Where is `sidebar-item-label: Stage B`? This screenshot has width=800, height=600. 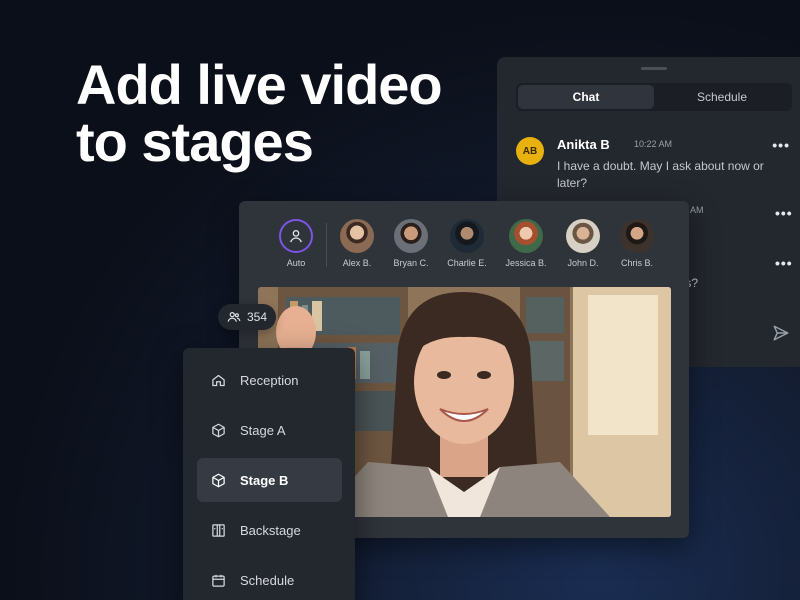 sidebar-item-label: Stage B is located at coordinates (264, 480).